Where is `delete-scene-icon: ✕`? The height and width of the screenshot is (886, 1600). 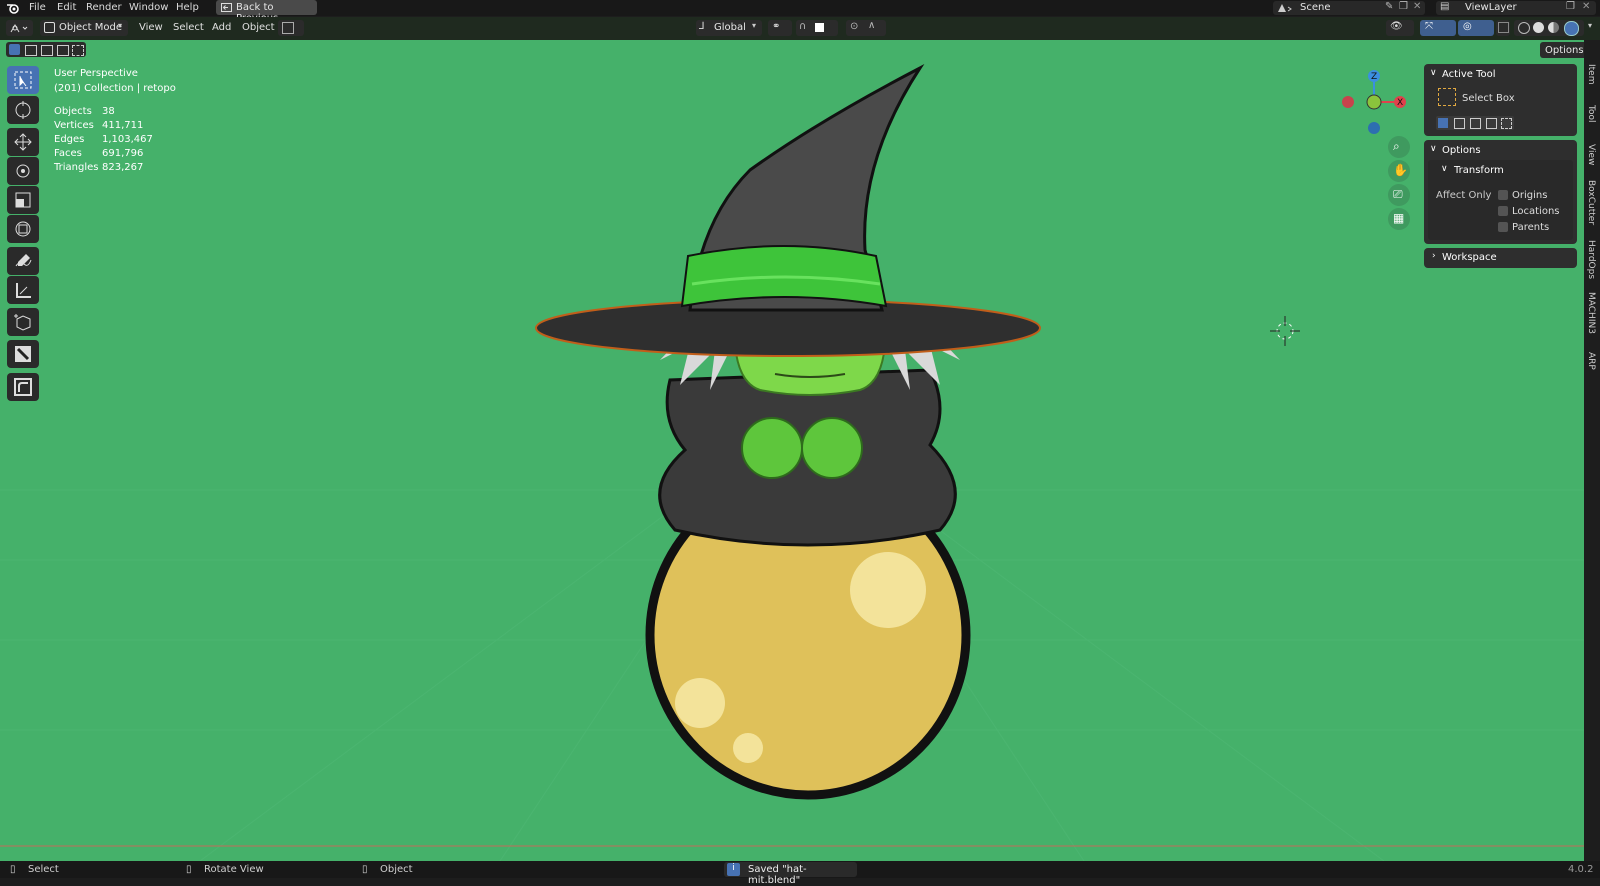 delete-scene-icon: ✕ is located at coordinates (1417, 6).